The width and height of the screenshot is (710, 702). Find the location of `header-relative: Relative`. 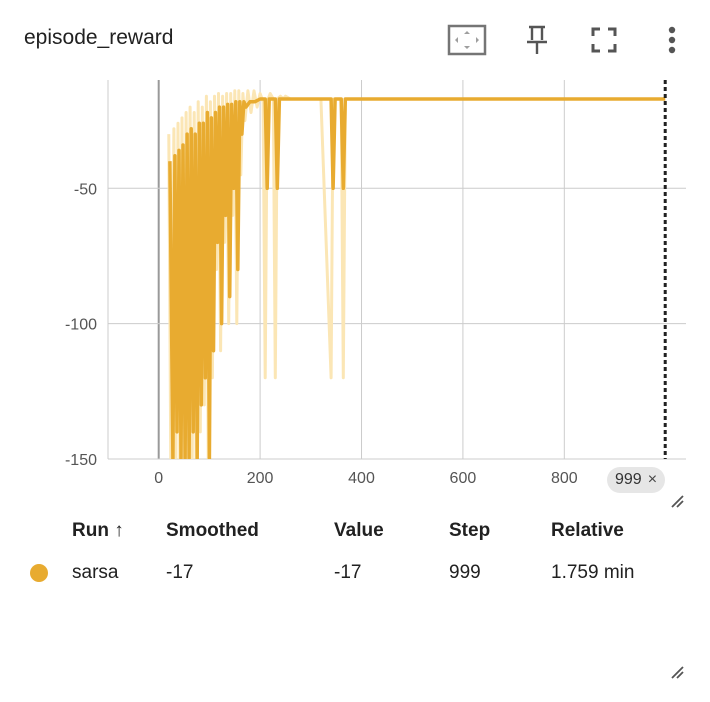

header-relative: Relative is located at coordinates (616, 531).